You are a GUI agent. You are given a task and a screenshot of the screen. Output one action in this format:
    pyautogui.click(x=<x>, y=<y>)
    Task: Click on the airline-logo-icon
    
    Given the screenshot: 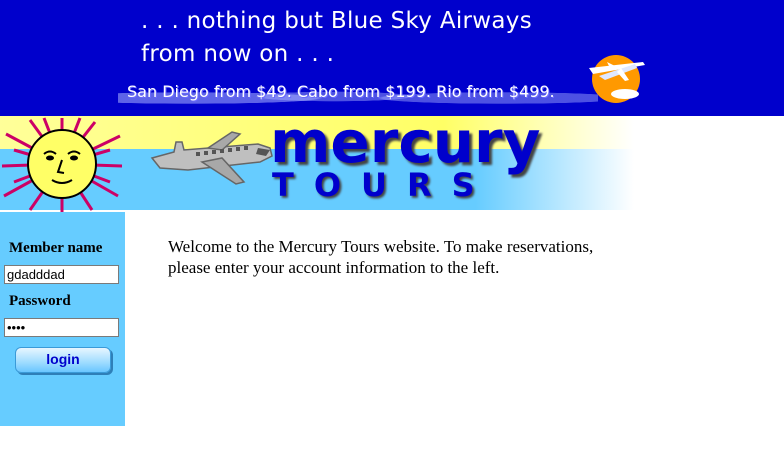 What is the action you would take?
    pyautogui.click(x=617, y=79)
    